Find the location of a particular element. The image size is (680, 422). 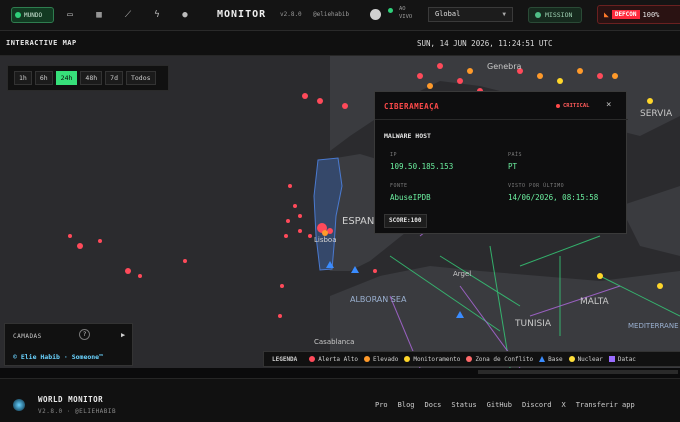

section-title: INTERACTIVE MAP is located at coordinates (41, 43).